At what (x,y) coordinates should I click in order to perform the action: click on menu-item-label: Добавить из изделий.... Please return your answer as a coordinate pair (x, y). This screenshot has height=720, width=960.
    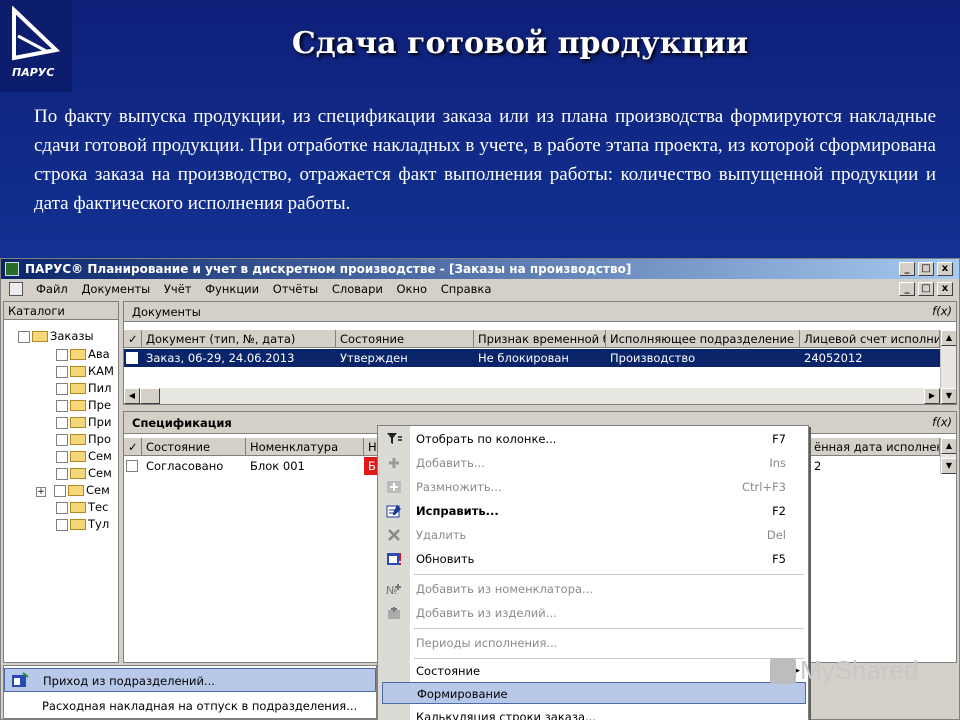
    Looking at the image, I should click on (486, 613).